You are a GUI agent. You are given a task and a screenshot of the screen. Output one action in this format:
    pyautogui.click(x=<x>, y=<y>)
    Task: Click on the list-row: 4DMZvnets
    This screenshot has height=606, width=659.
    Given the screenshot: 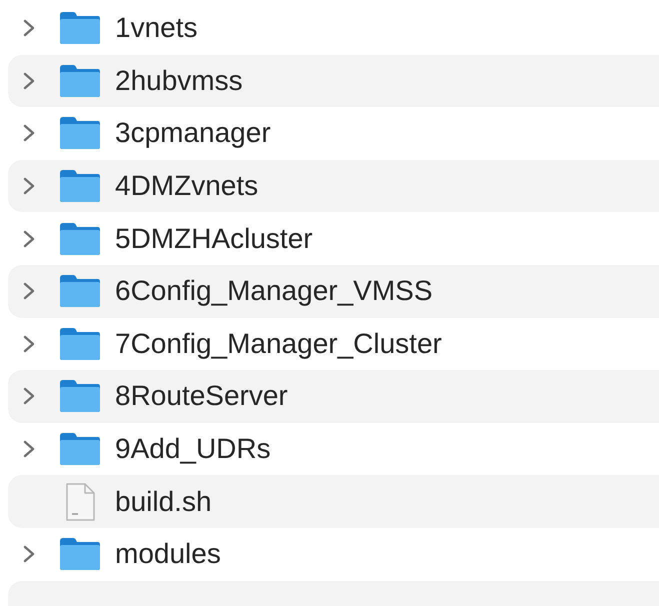 What is the action you would take?
    pyautogui.click(x=333, y=186)
    